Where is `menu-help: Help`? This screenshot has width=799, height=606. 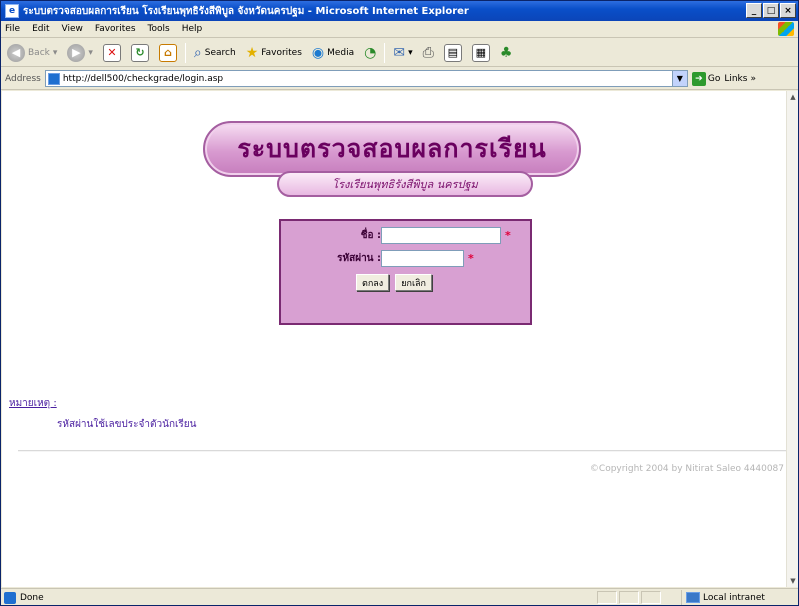
menu-help: Help is located at coordinates (192, 29).